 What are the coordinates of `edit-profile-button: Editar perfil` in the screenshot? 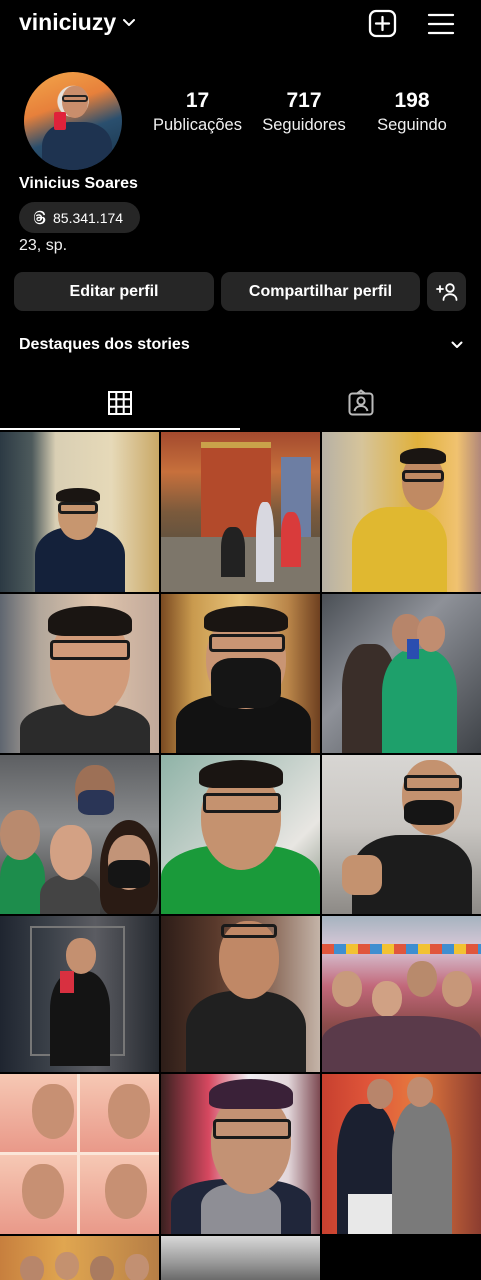 It's located at (114, 291).